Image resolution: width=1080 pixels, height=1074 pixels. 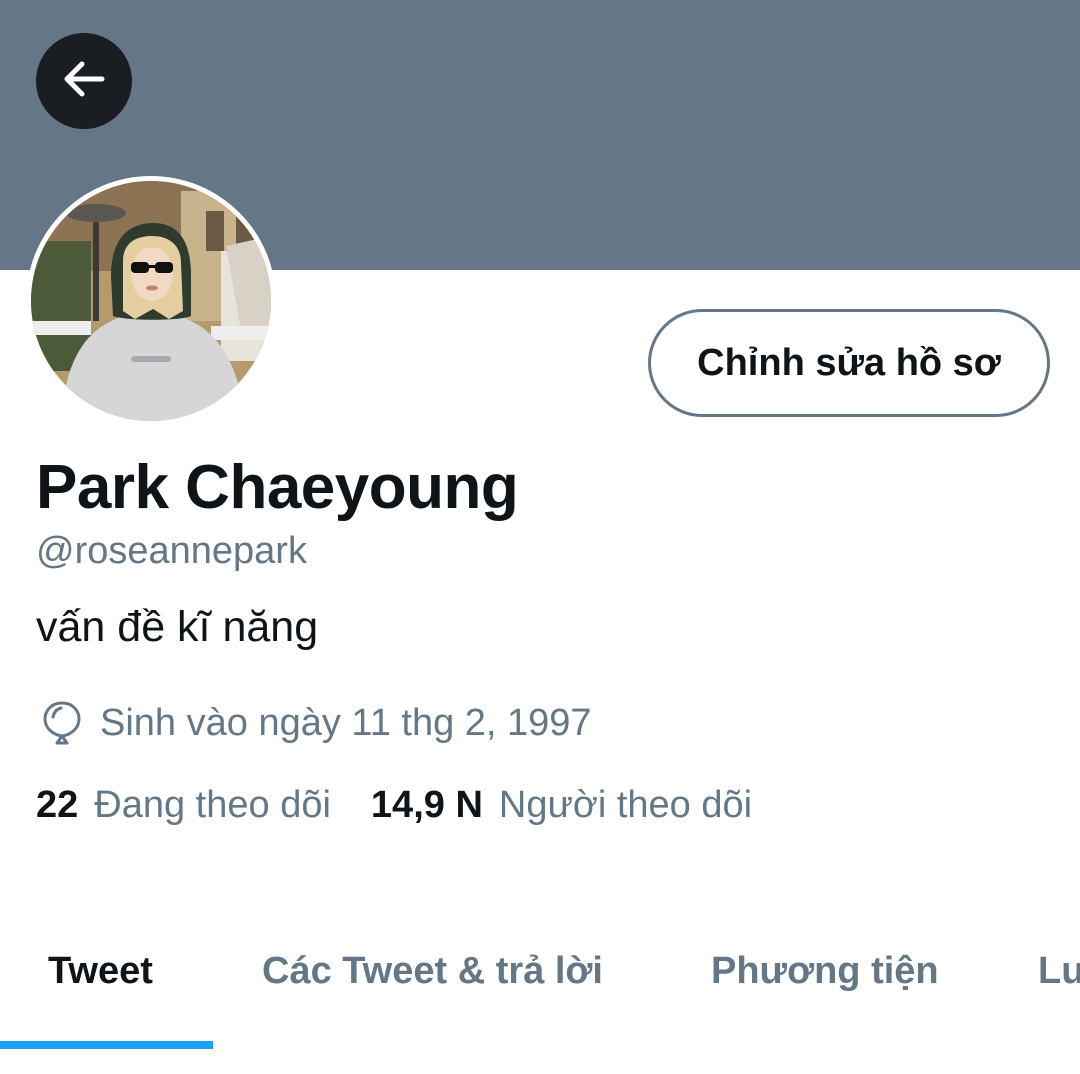 What do you see at coordinates (277, 487) in the screenshot?
I see `profile-name: Park Chaeyoung` at bounding box center [277, 487].